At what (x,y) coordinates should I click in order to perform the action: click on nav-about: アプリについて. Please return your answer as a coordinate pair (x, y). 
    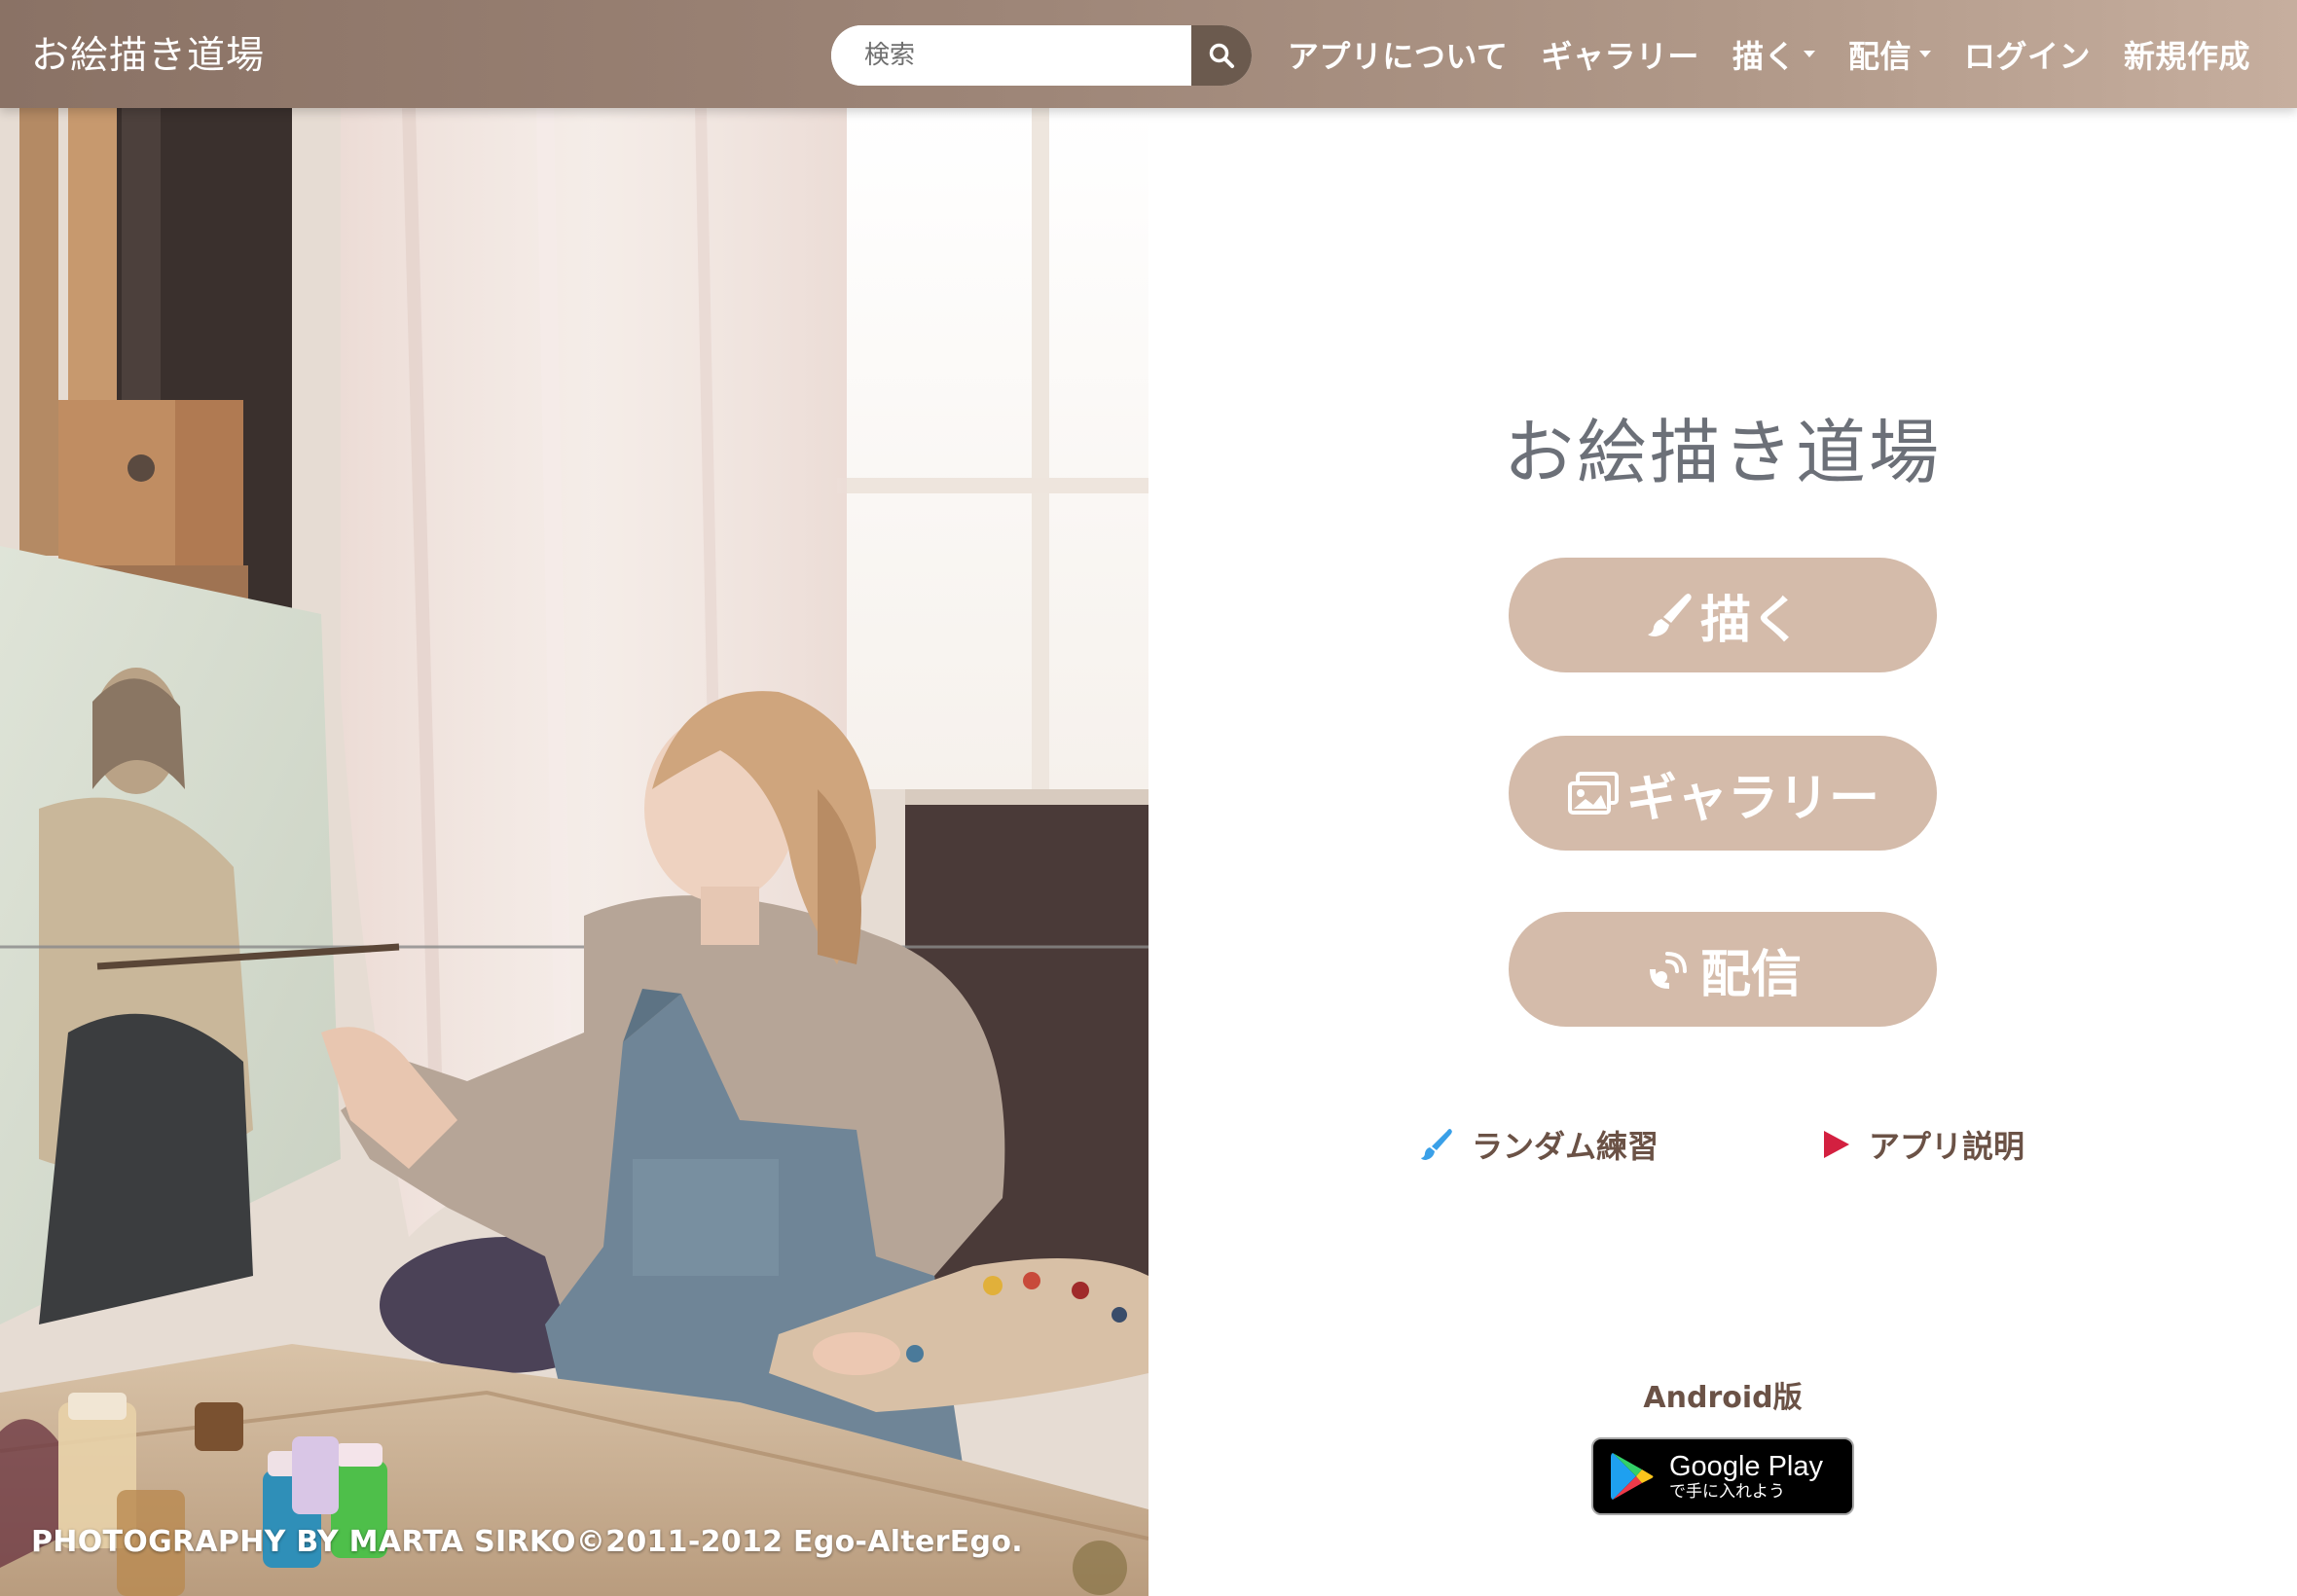
    Looking at the image, I should click on (1399, 55).